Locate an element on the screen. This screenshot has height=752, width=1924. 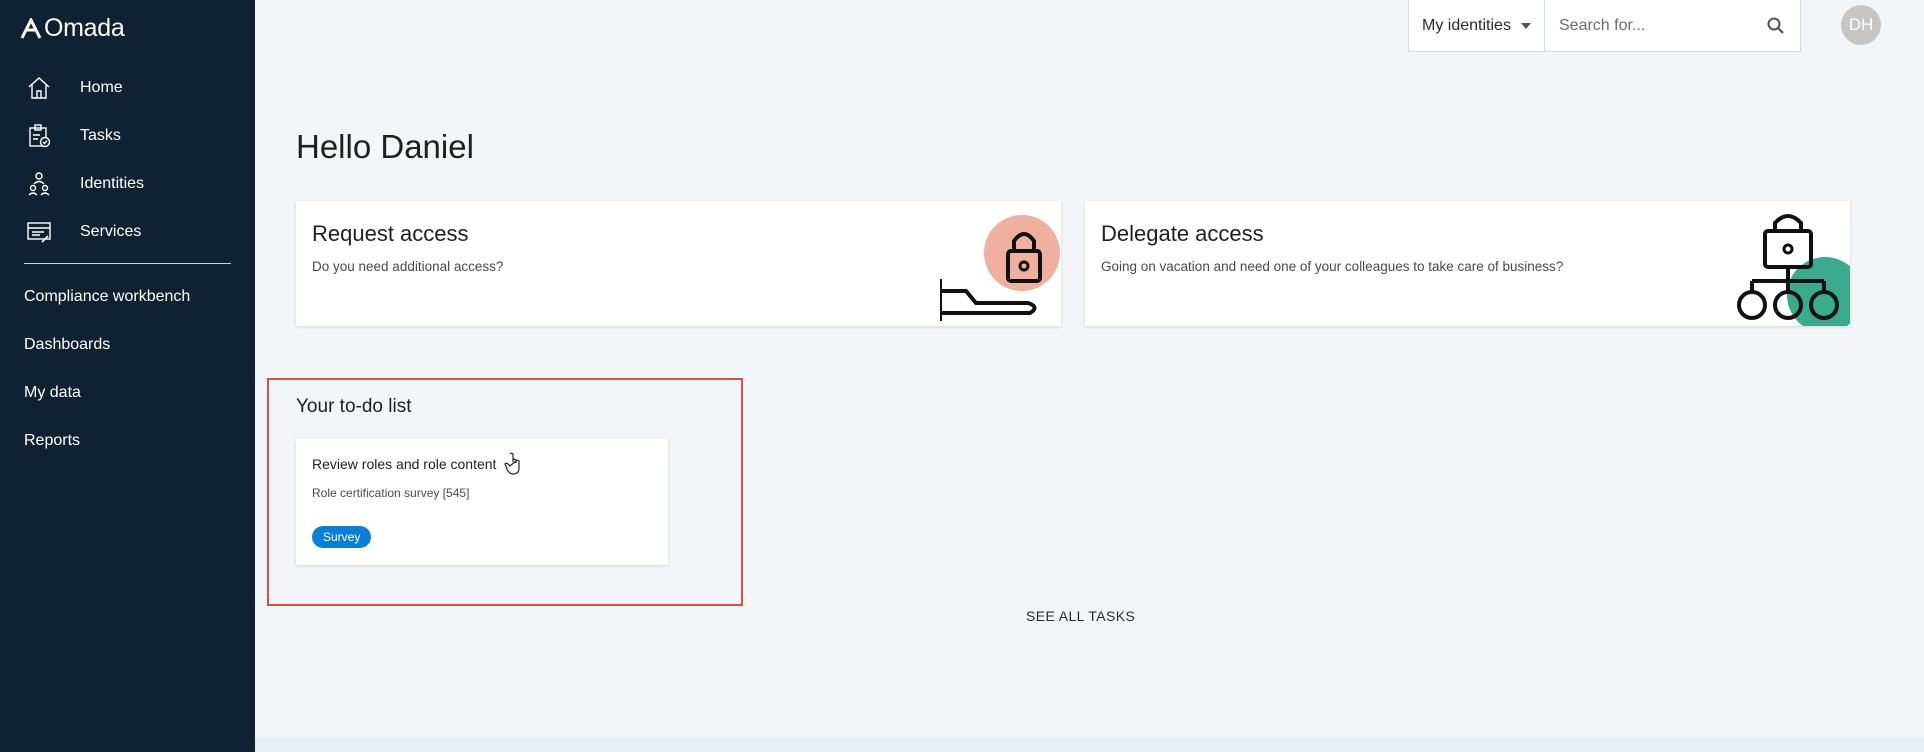
topbar-search-box: My identities is located at coordinates (1604, 26).